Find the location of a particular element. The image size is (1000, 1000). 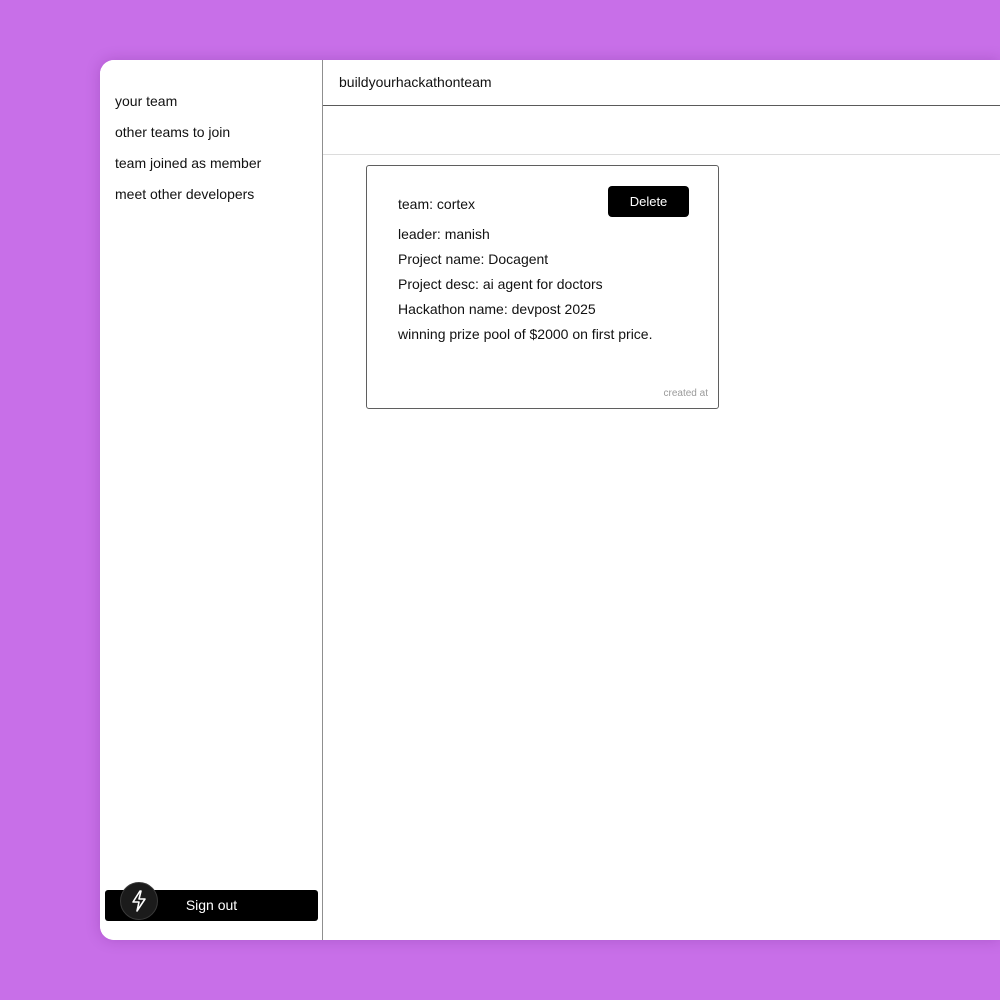

sidebar-item-meet-developers: meet other developers is located at coordinates (188, 194).